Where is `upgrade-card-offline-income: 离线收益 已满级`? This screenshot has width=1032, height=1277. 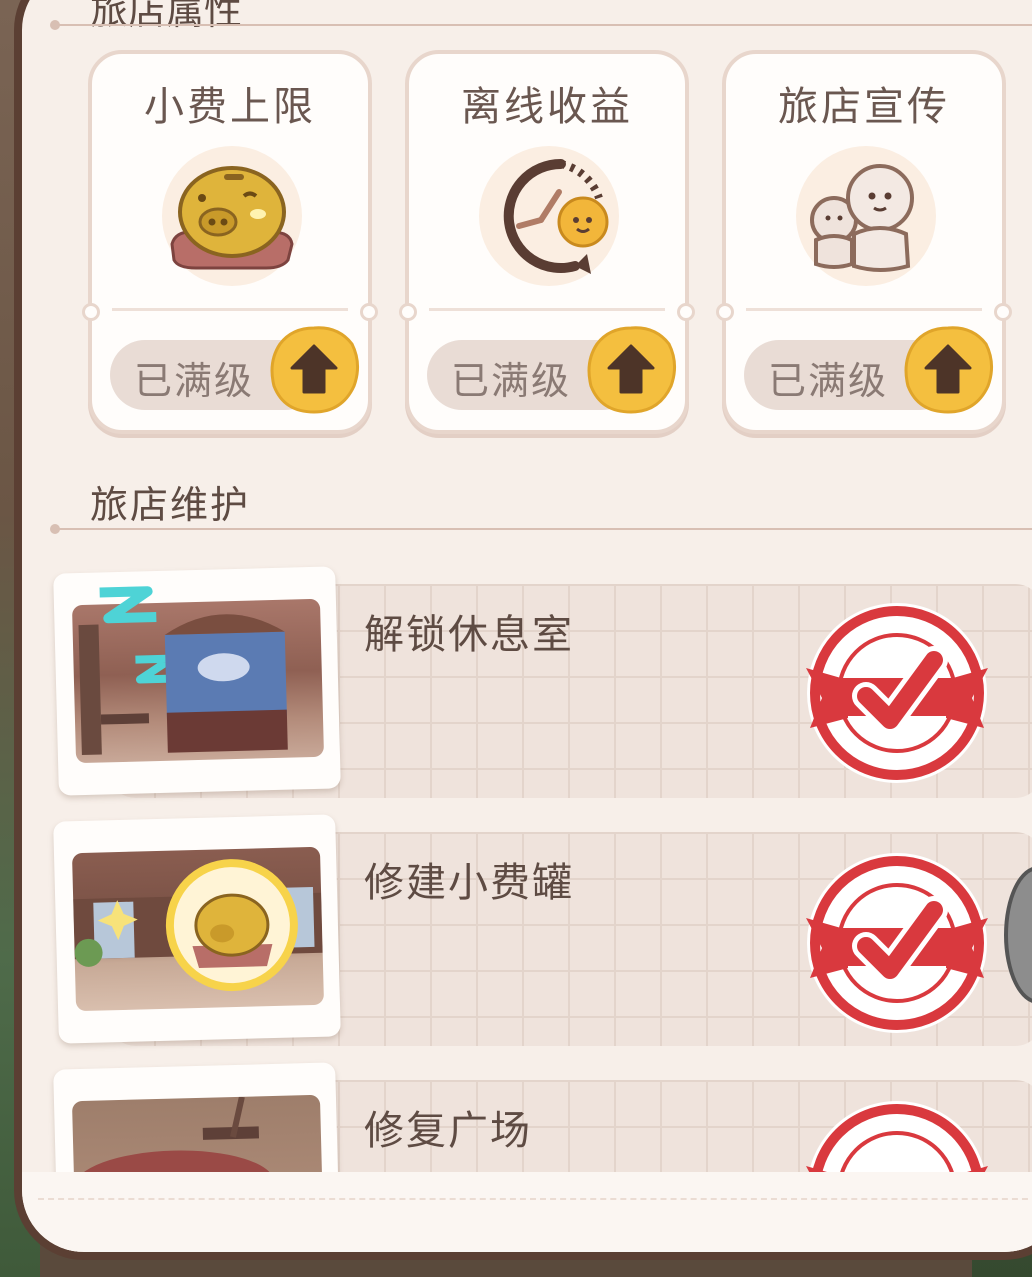
upgrade-card-offline-income: 离线收益 已满级 is located at coordinates (547, 242).